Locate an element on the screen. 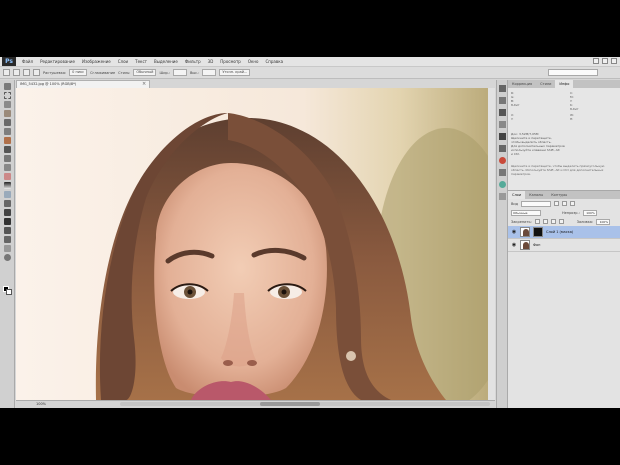 The width and height of the screenshot is (620, 465). height-input is located at coordinates (209, 72).